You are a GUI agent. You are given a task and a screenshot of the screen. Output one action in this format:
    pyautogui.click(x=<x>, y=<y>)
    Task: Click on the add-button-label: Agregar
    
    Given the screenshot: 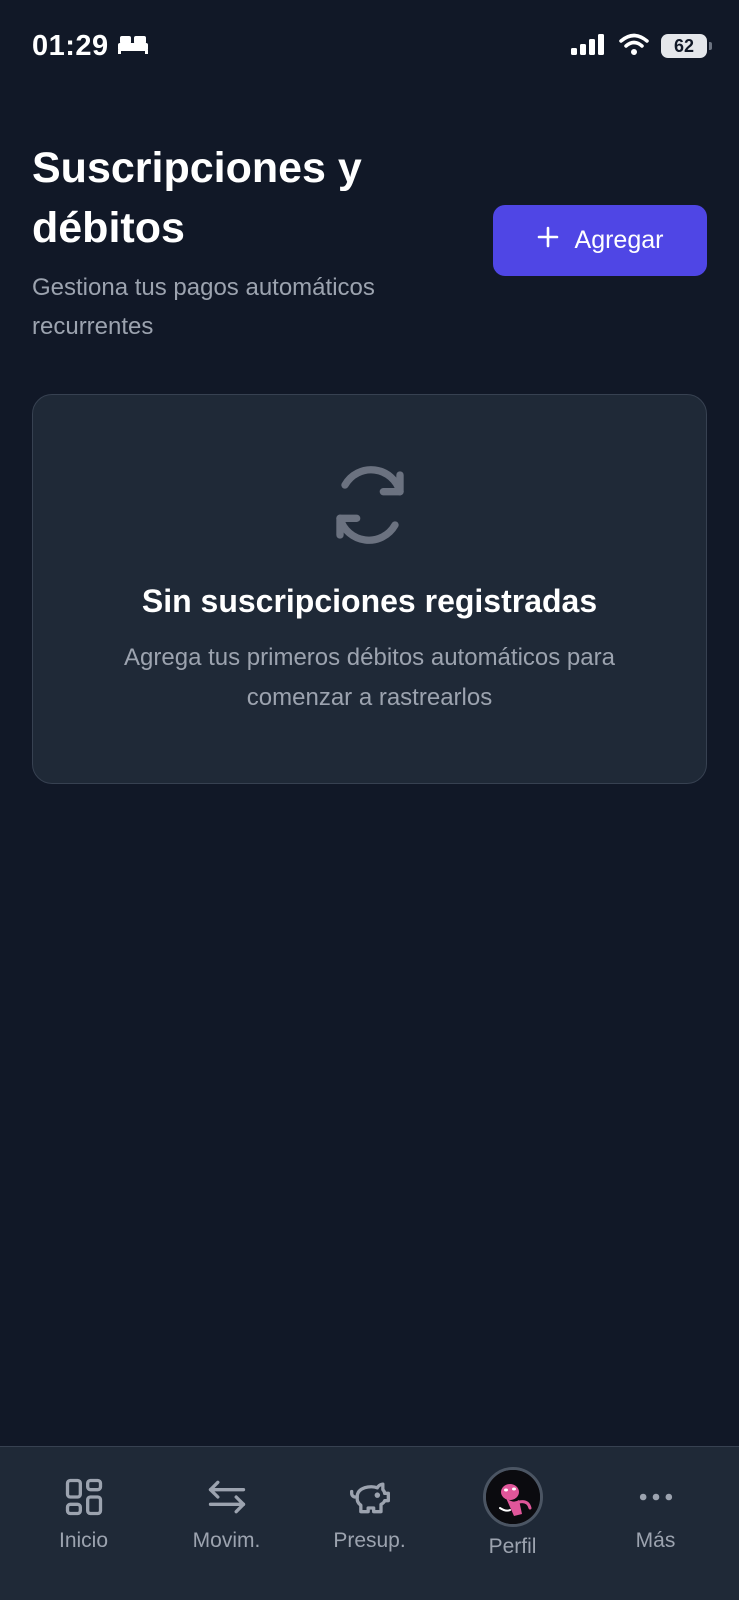 What is the action you would take?
    pyautogui.click(x=619, y=240)
    